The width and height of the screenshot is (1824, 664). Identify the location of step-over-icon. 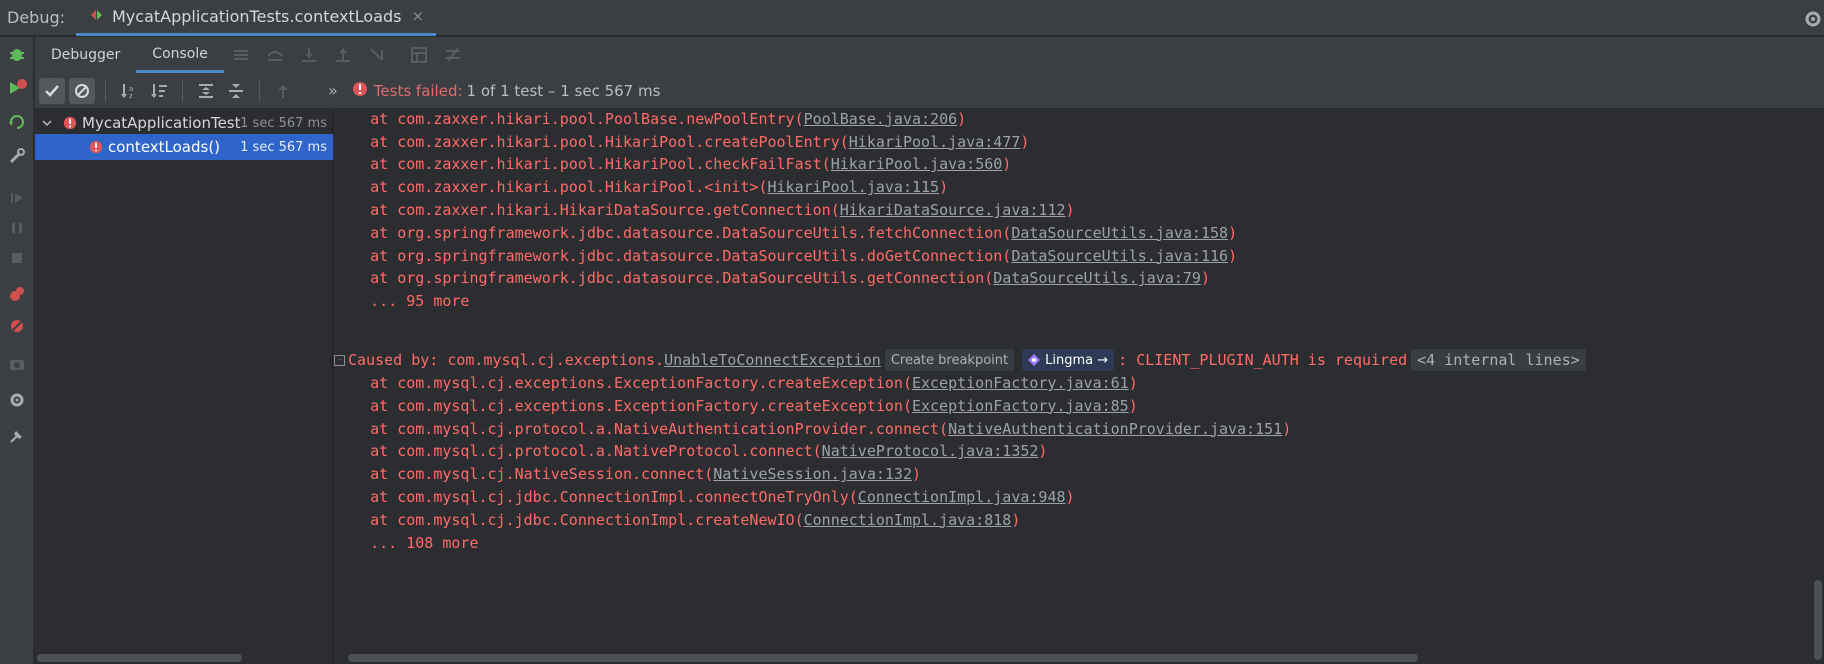
(275, 55).